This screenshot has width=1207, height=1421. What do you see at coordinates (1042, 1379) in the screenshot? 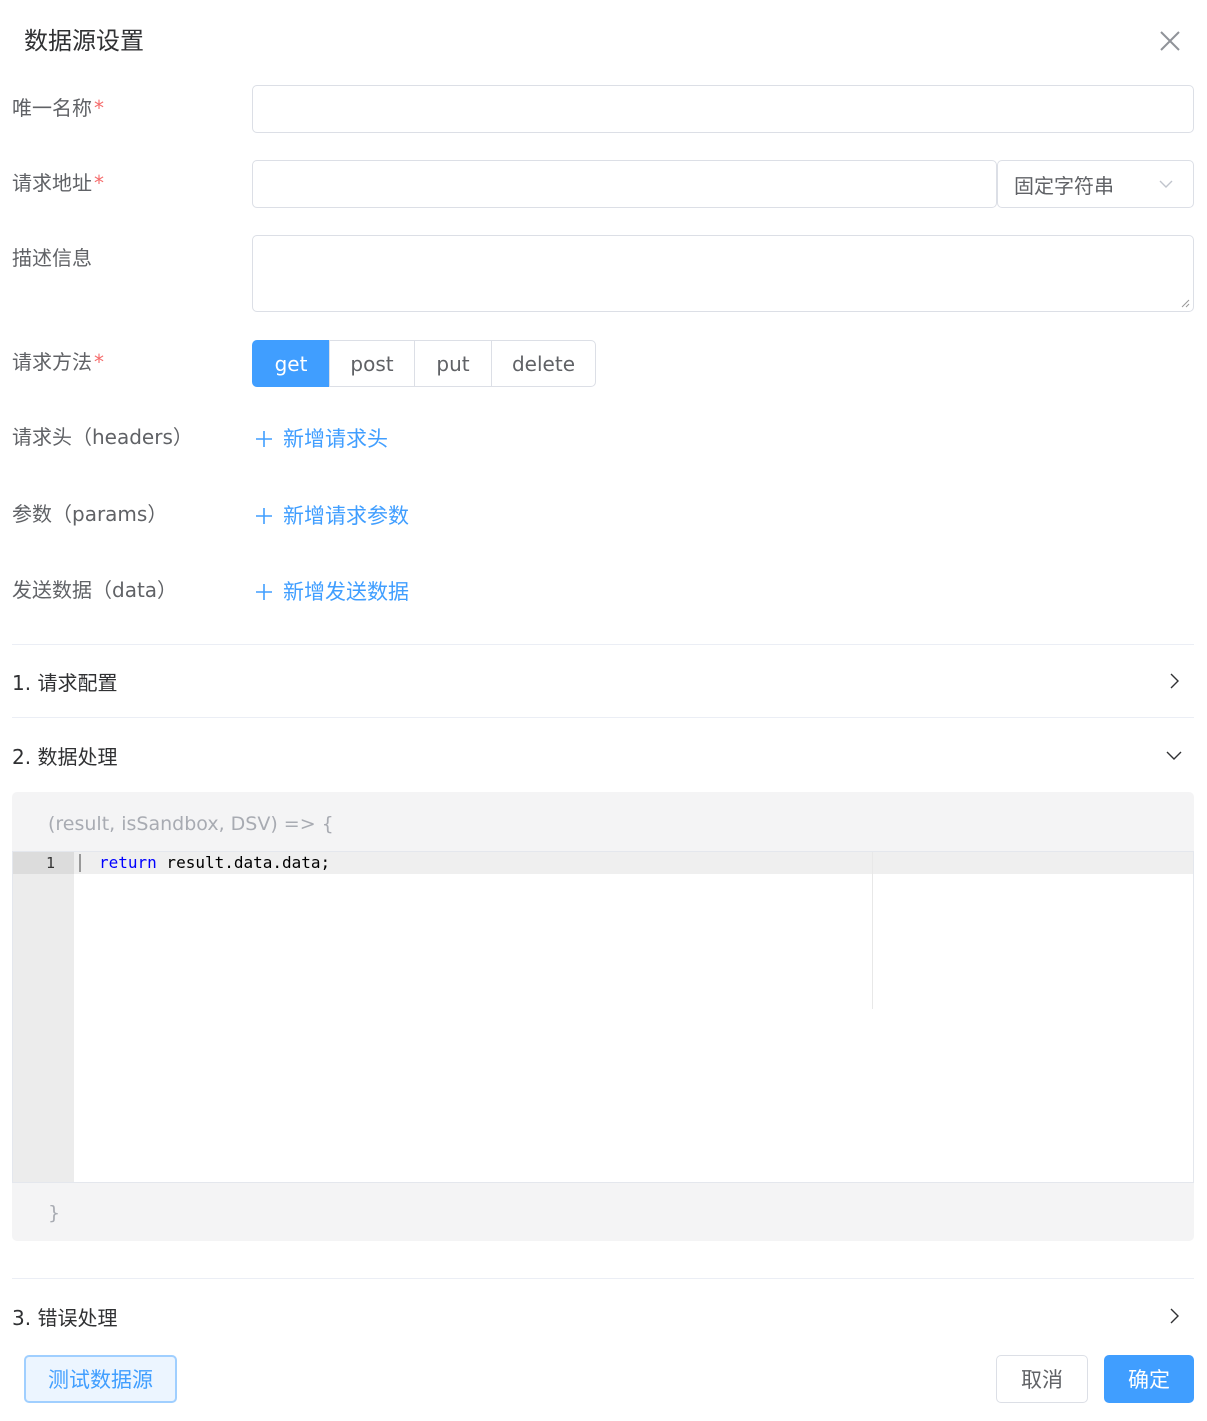
I see `cancel-button: 取消` at bounding box center [1042, 1379].